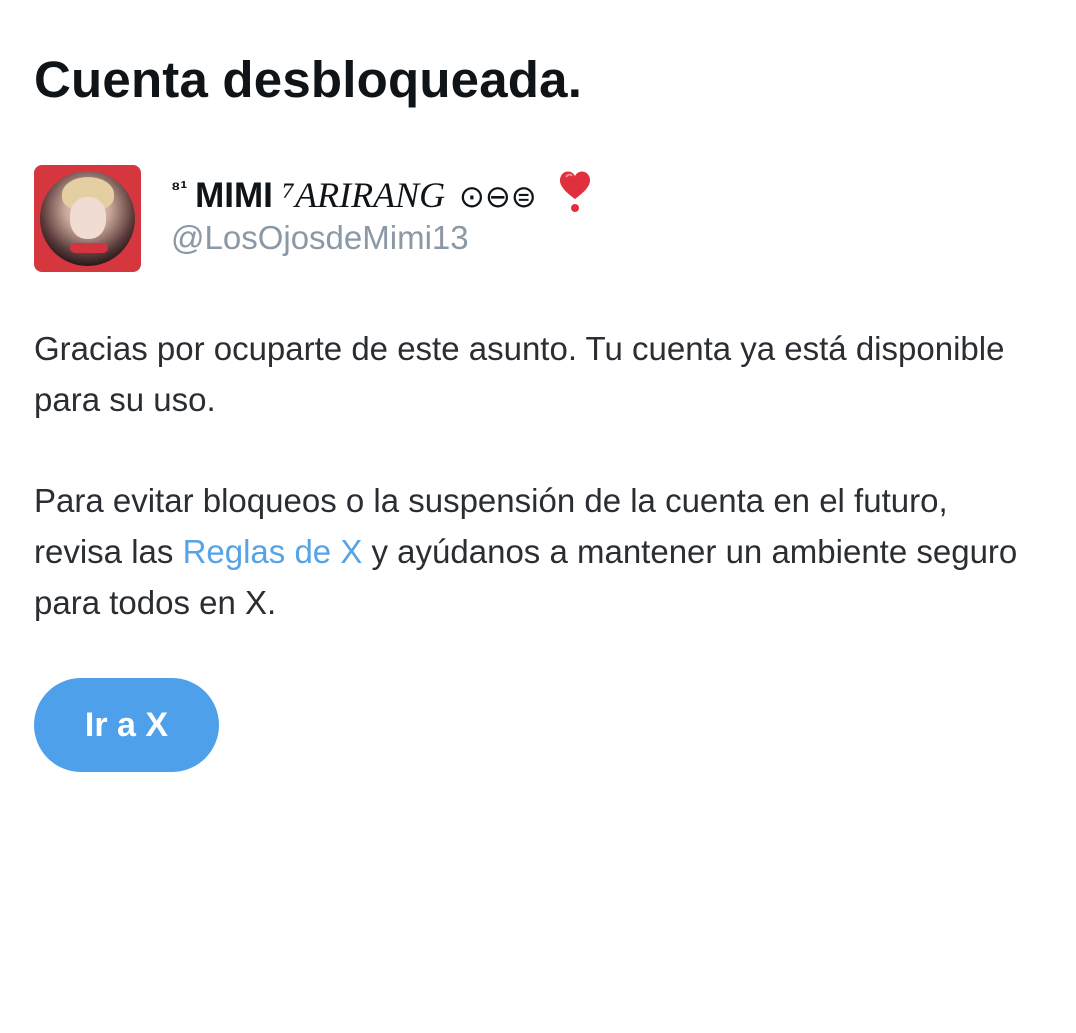 Image resolution: width=1076 pixels, height=1033 pixels. Describe the element at coordinates (273, 551) in the screenshot. I see `rules-link: Reglas de X` at that location.